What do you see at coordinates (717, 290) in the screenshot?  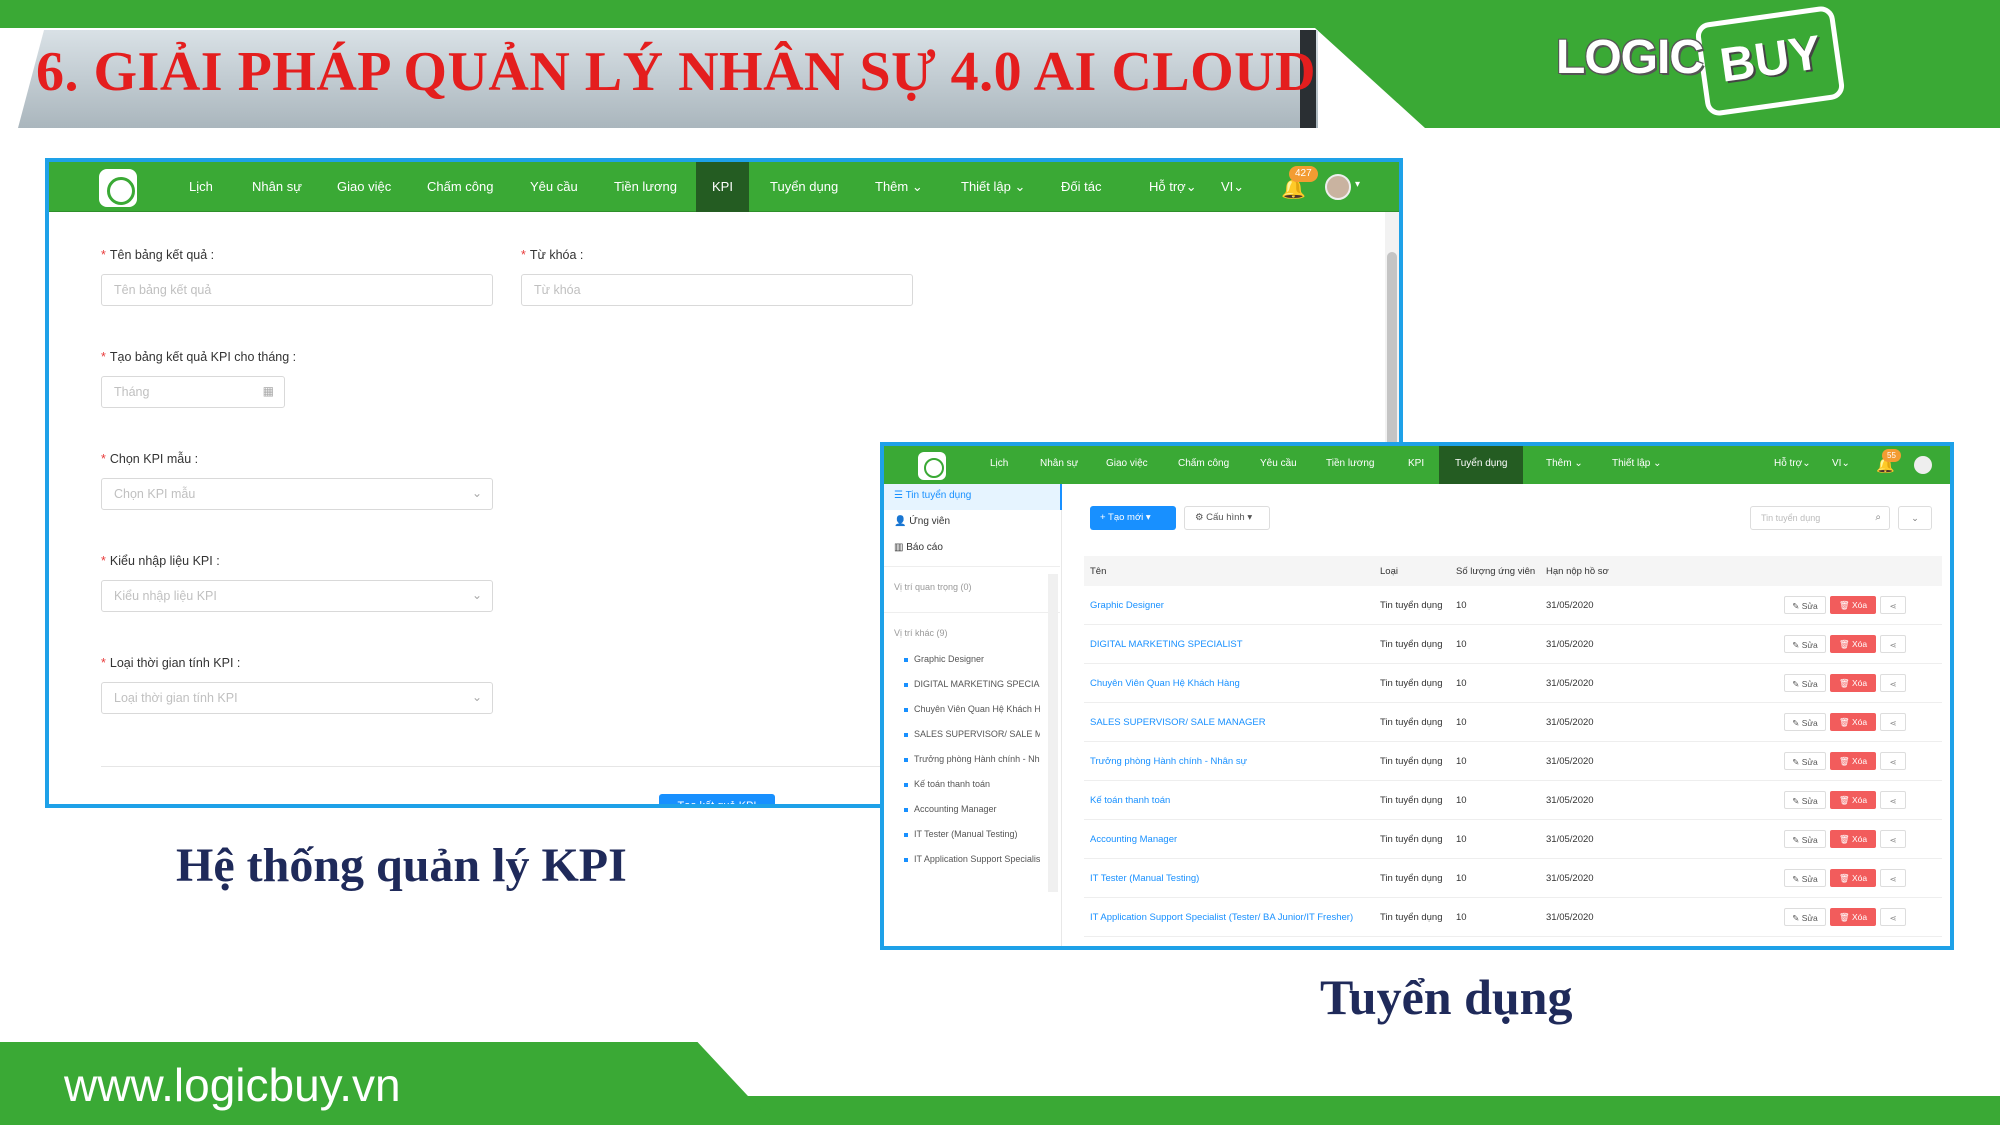 I see `keyword-input: Từ khóa` at bounding box center [717, 290].